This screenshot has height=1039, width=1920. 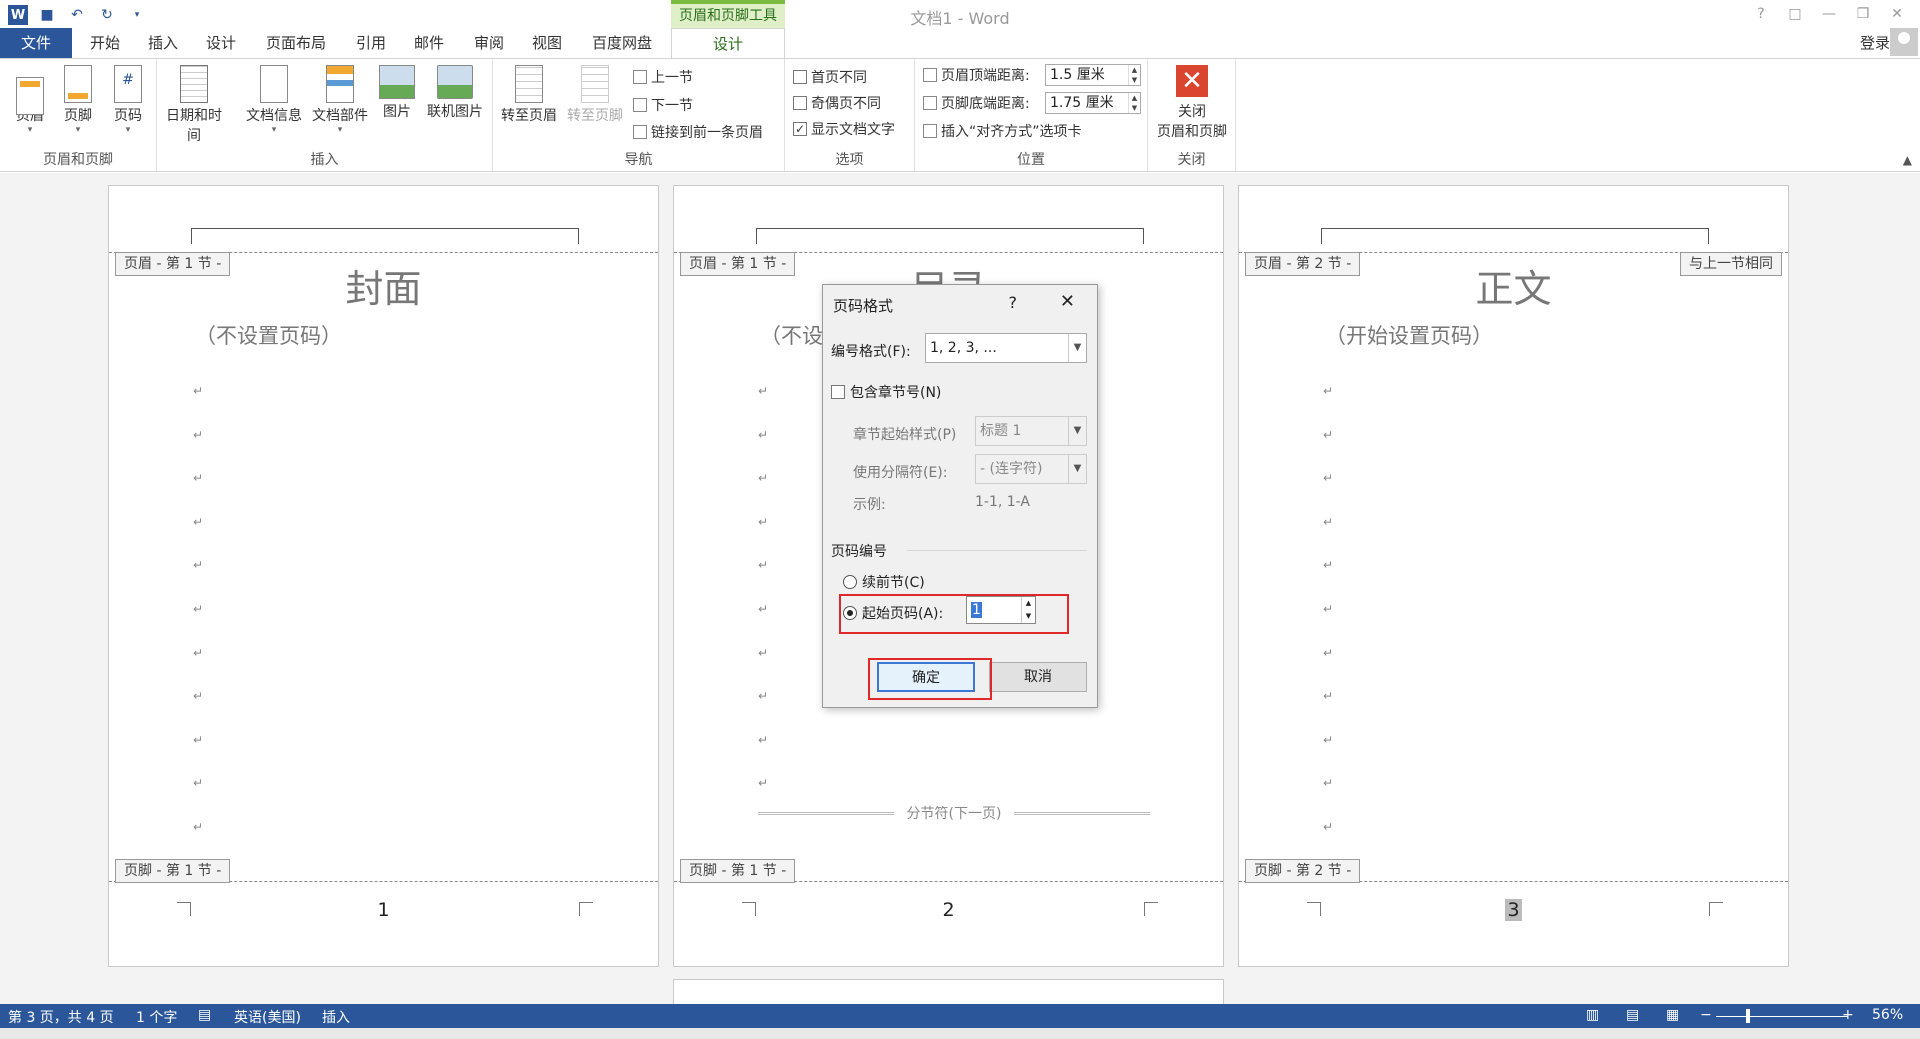 What do you see at coordinates (1513, 289) in the screenshot?
I see `page-title: 正文` at bounding box center [1513, 289].